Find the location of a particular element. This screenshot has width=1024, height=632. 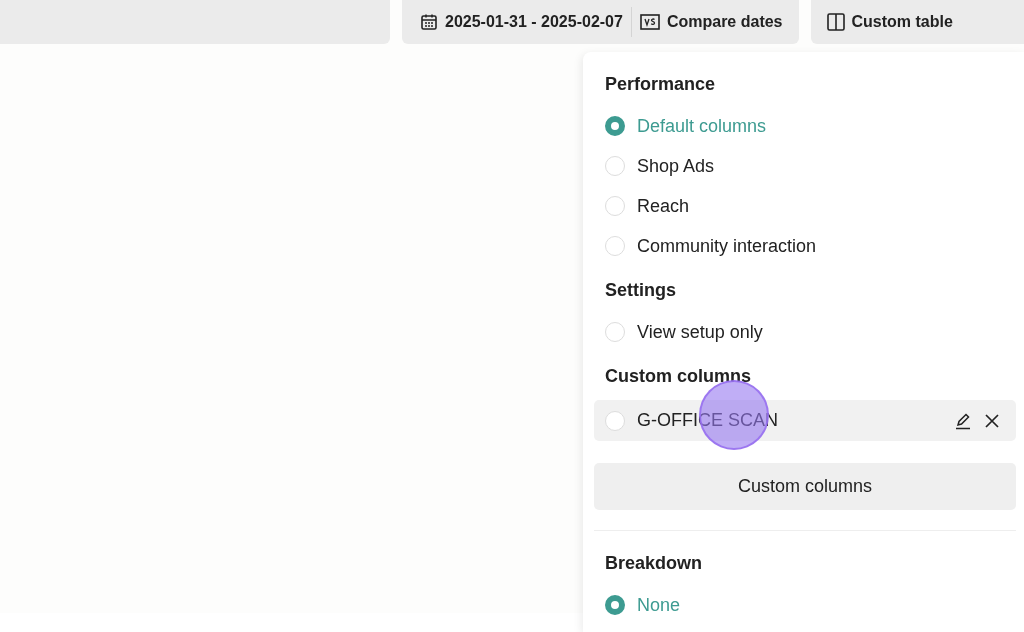

close-icon is located at coordinates (992, 420).